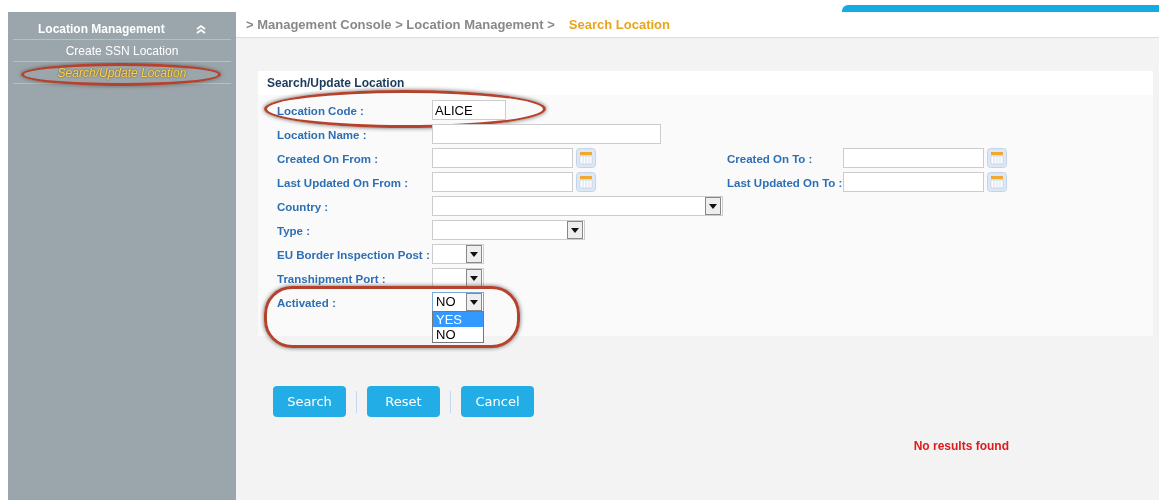 The image size is (1159, 500). What do you see at coordinates (458, 334) in the screenshot?
I see `dropdown-option: NO` at bounding box center [458, 334].